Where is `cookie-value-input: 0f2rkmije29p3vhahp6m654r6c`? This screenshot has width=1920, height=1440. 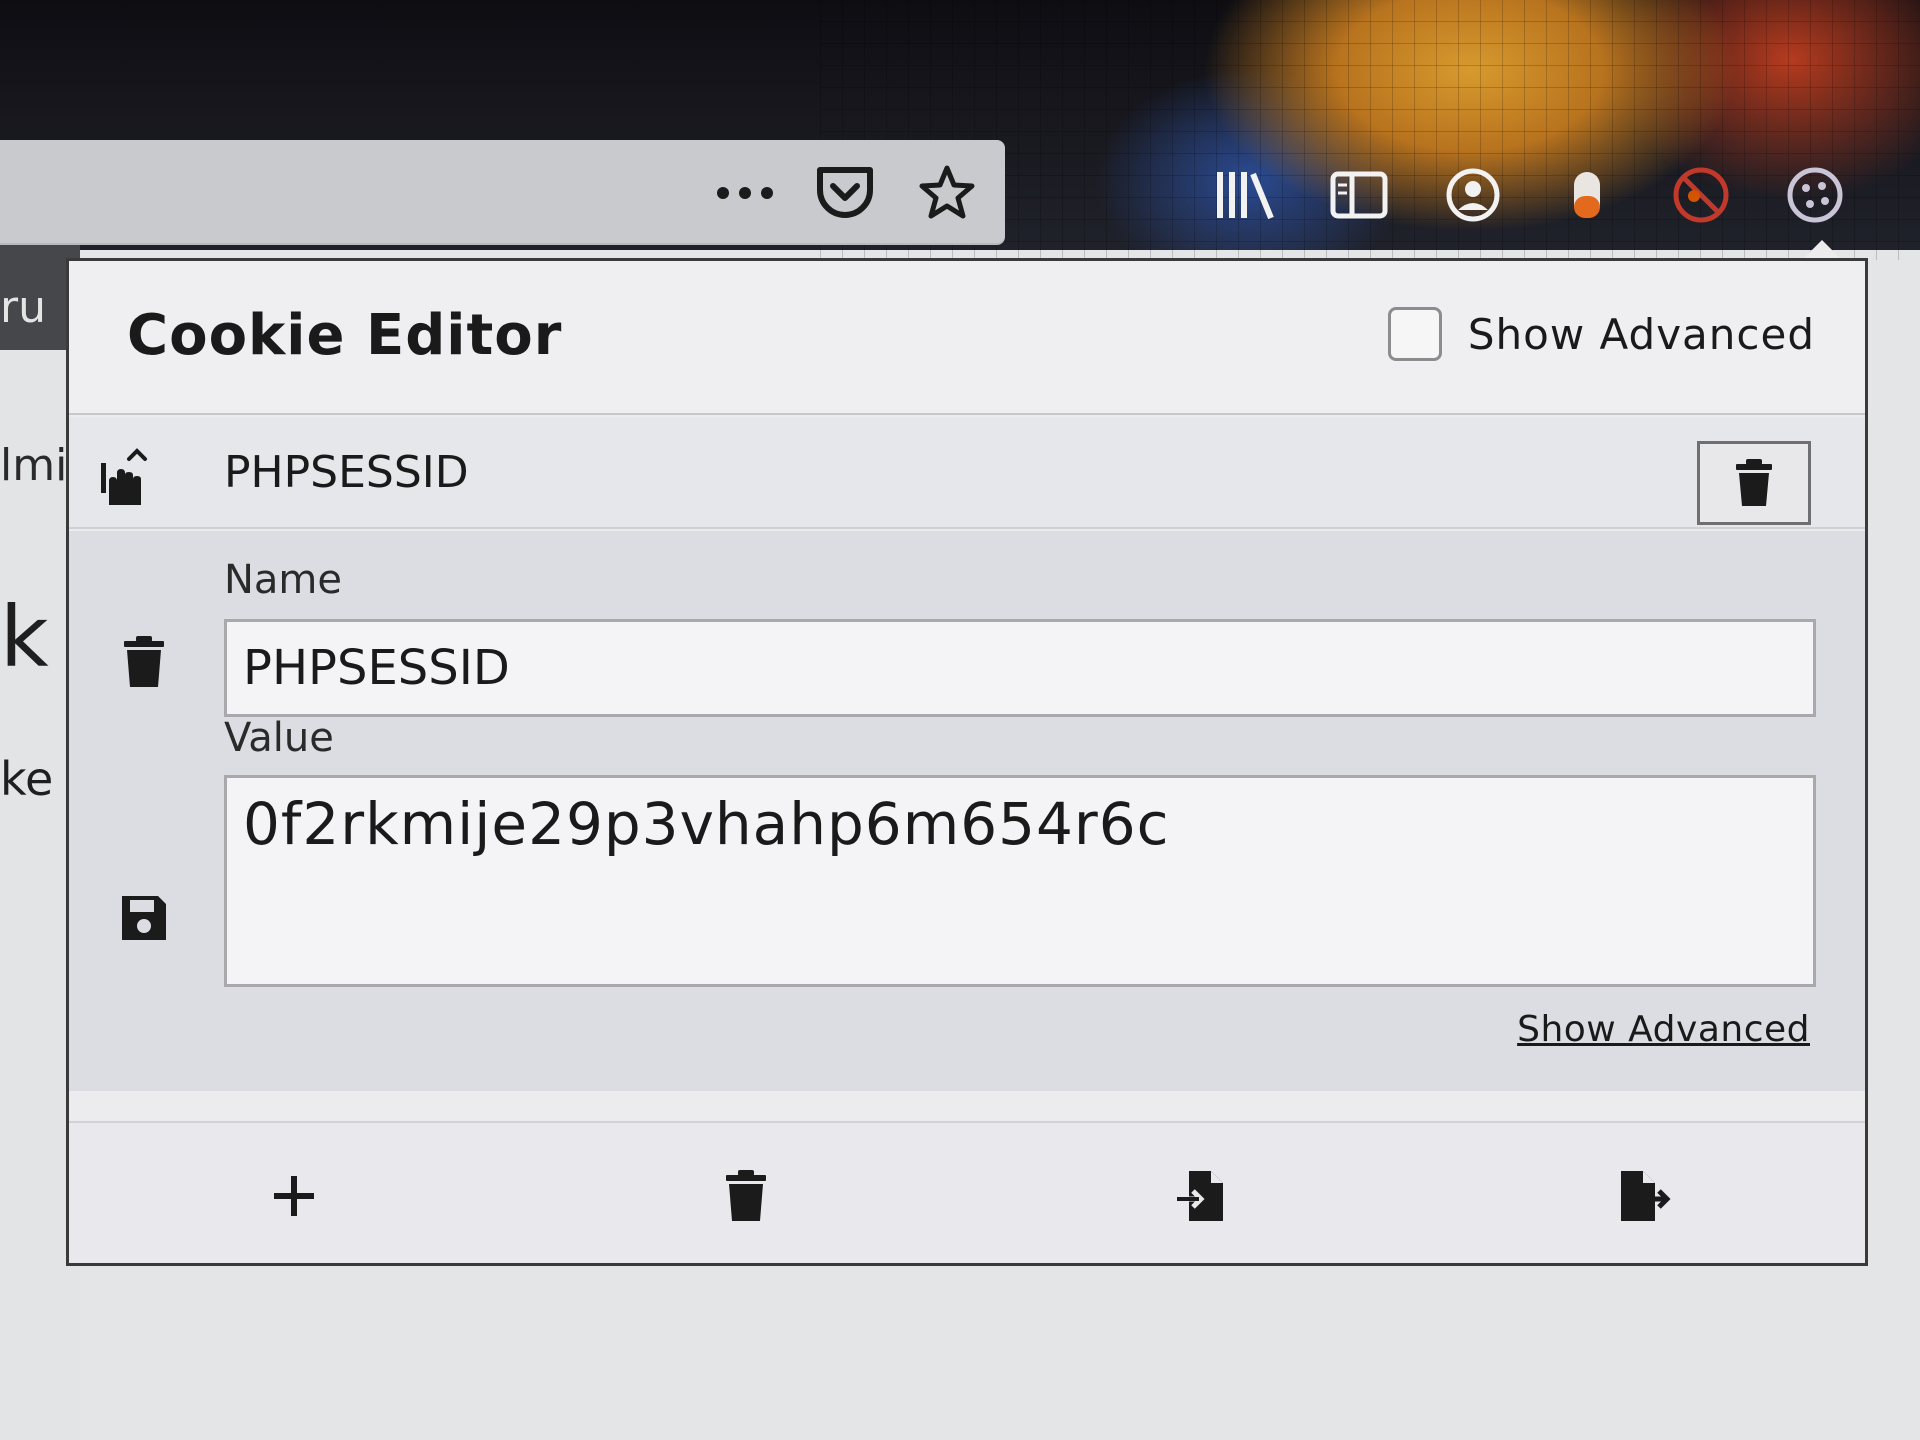 cookie-value-input: 0f2rkmije29p3vhahp6m654r6c is located at coordinates (1020, 881).